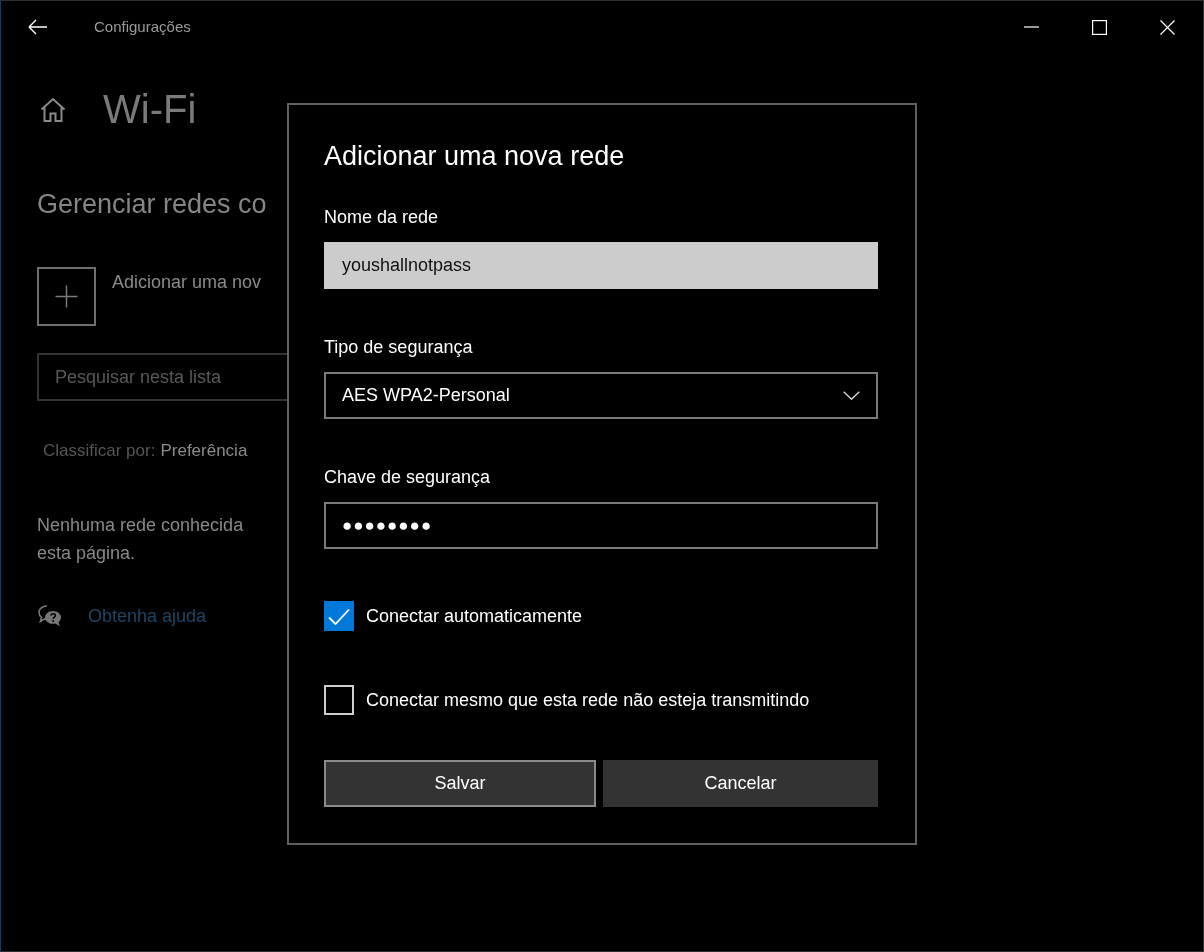 This screenshot has width=1204, height=952. Describe the element at coordinates (149, 296) in the screenshot. I see `add-network-button: Adicionar uma nov` at that location.